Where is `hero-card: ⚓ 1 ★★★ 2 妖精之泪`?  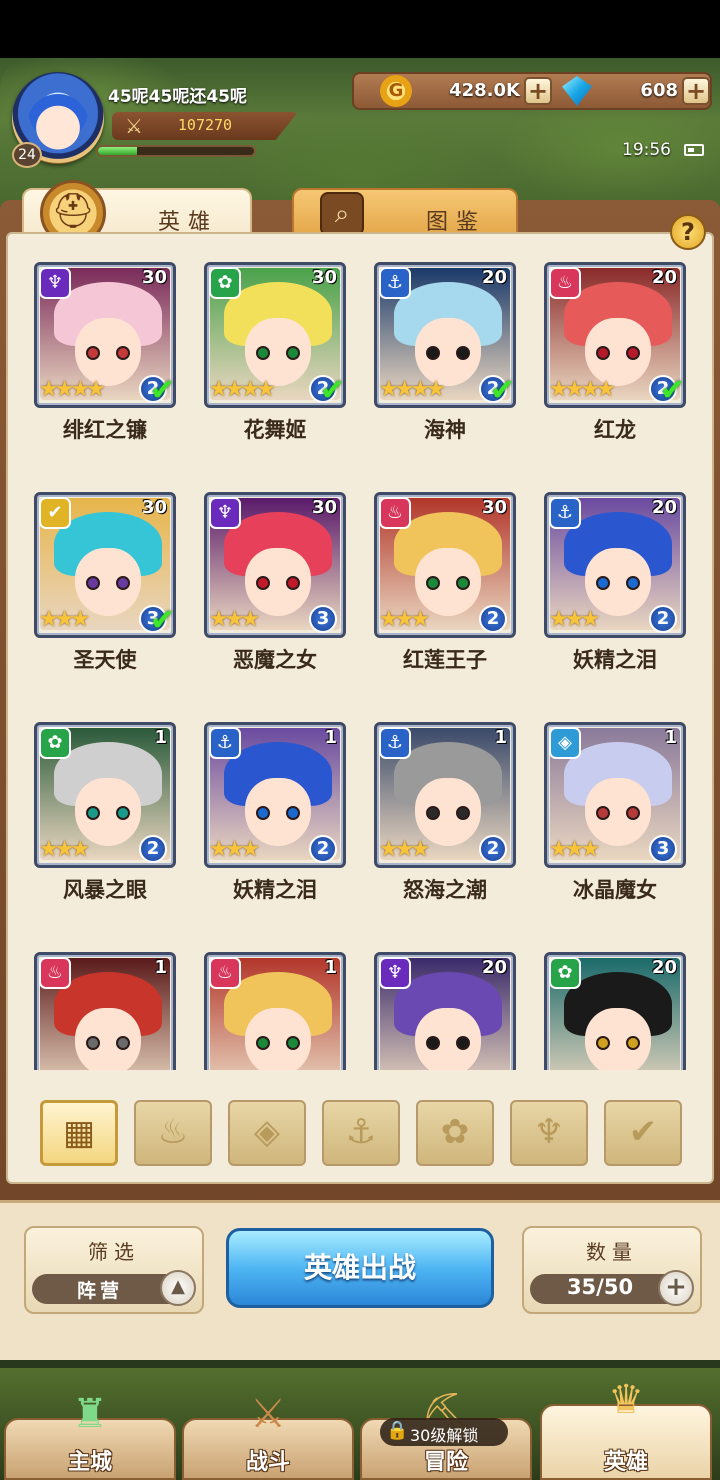 hero-card: ⚓ 1 ★★★ 2 妖精之泪 is located at coordinates (261, 814).